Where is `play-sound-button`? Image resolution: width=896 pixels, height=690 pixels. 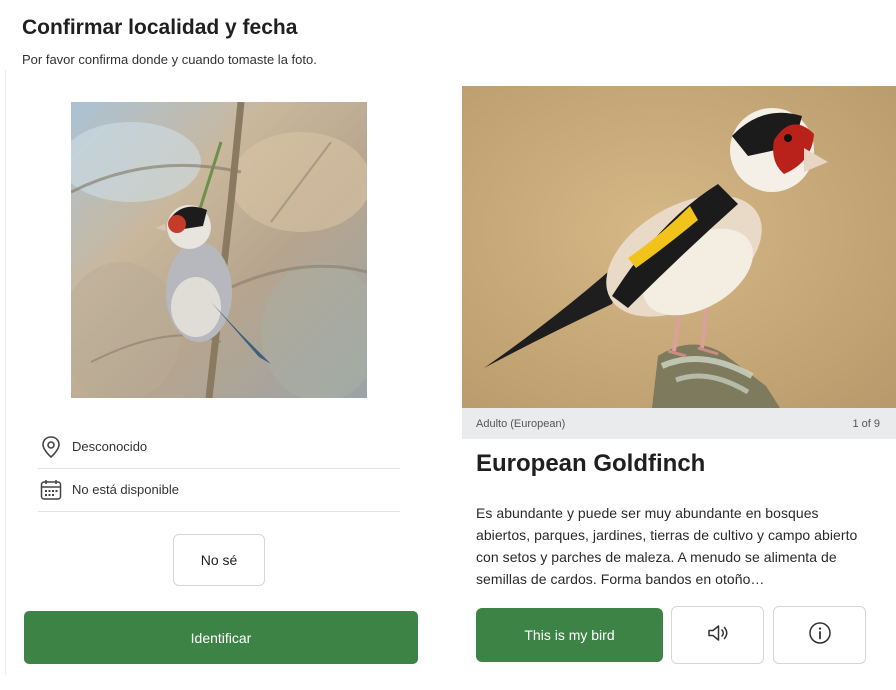
play-sound-button is located at coordinates (717, 635).